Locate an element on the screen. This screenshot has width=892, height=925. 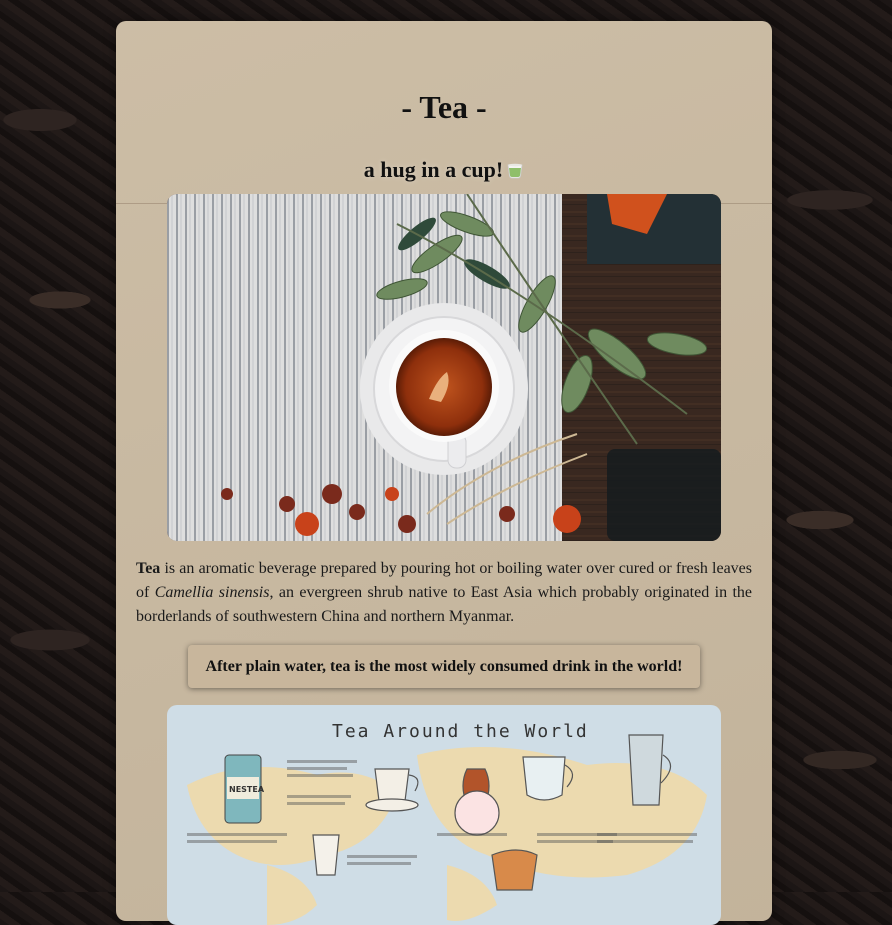
world-map-illustration: Tea Around the World NESTEA is located at coordinates (444, 815).